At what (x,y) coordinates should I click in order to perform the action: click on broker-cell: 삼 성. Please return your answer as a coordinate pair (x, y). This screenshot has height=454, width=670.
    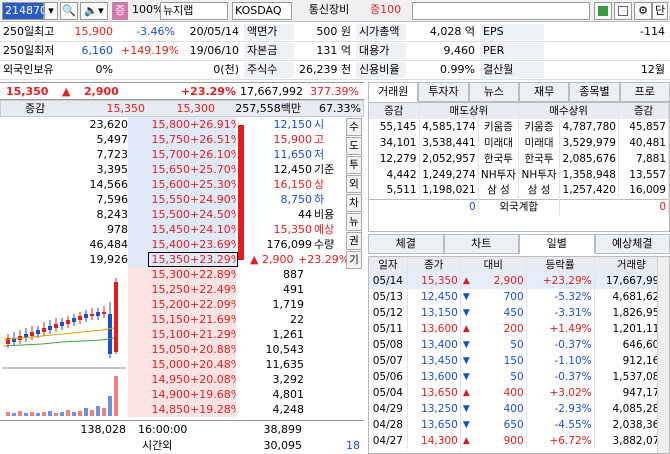
    Looking at the image, I should click on (539, 191).